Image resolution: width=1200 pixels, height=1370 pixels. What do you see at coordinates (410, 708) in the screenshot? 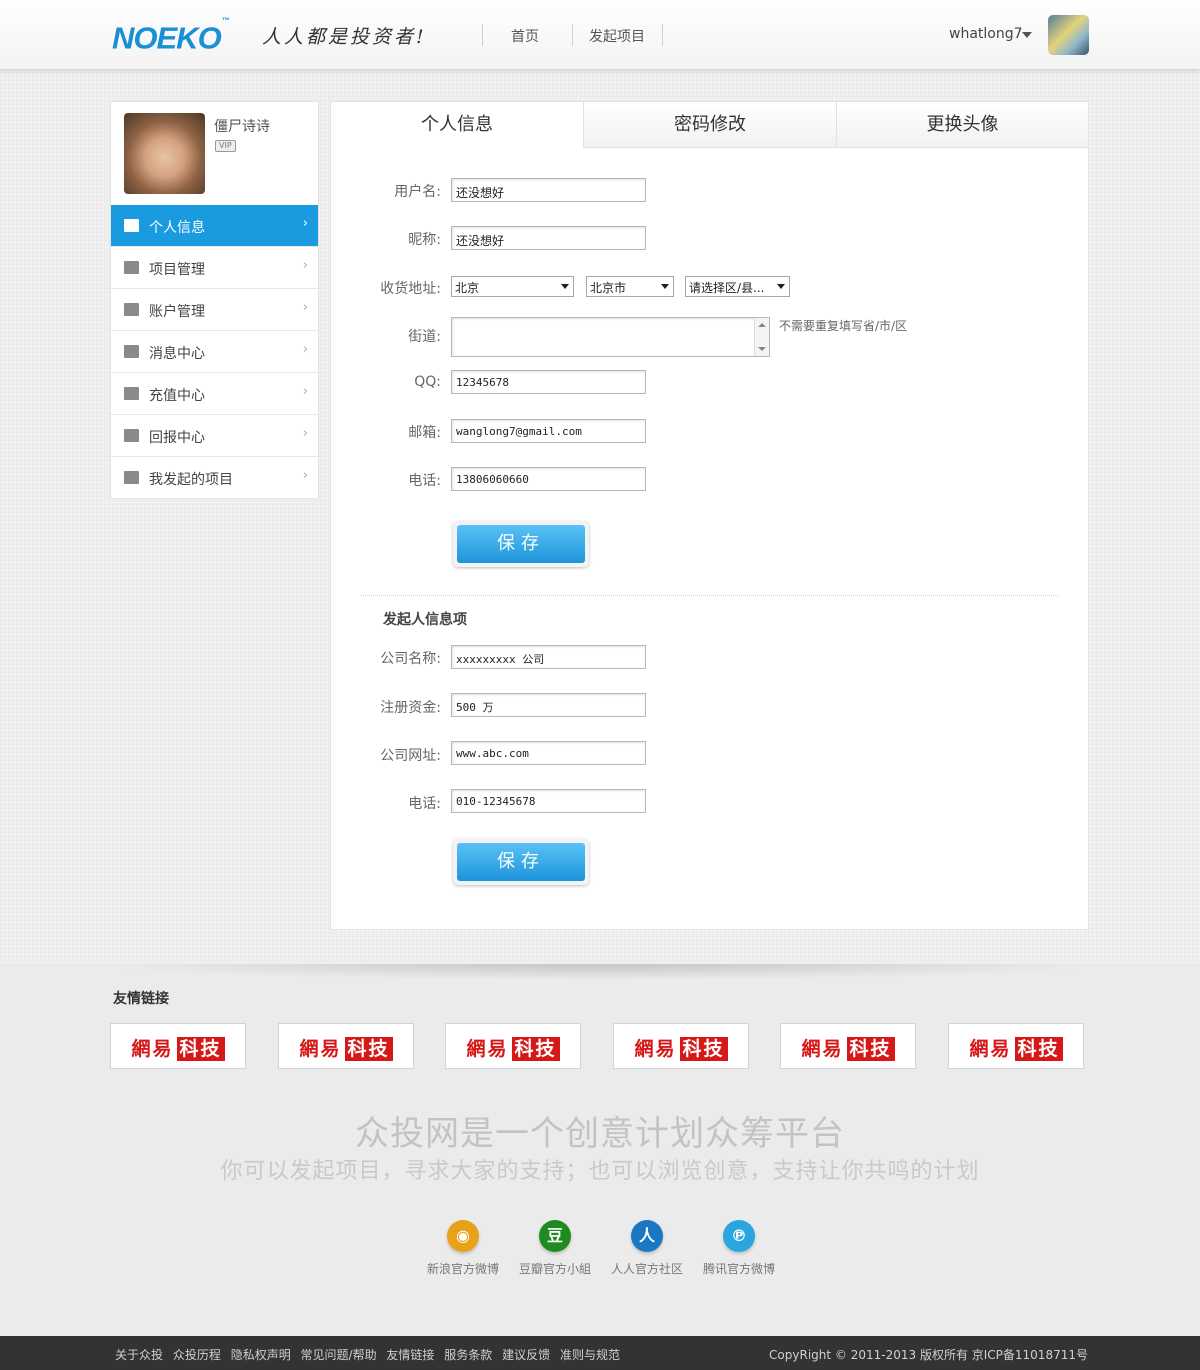
I see `registered-capital-label: 注册资金:` at bounding box center [410, 708].